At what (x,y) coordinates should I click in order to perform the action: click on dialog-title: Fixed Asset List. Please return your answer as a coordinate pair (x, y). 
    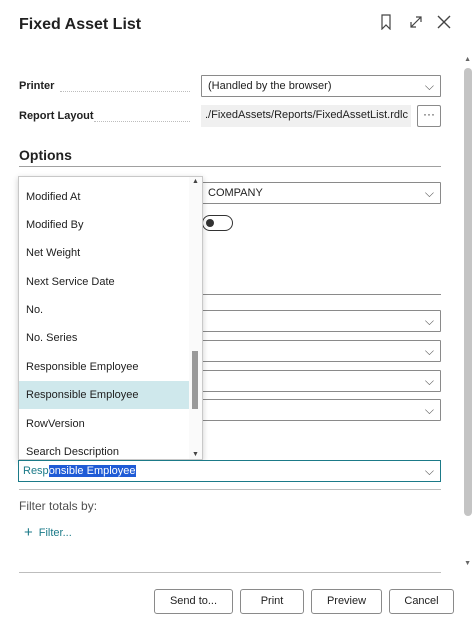
    Looking at the image, I should click on (80, 24).